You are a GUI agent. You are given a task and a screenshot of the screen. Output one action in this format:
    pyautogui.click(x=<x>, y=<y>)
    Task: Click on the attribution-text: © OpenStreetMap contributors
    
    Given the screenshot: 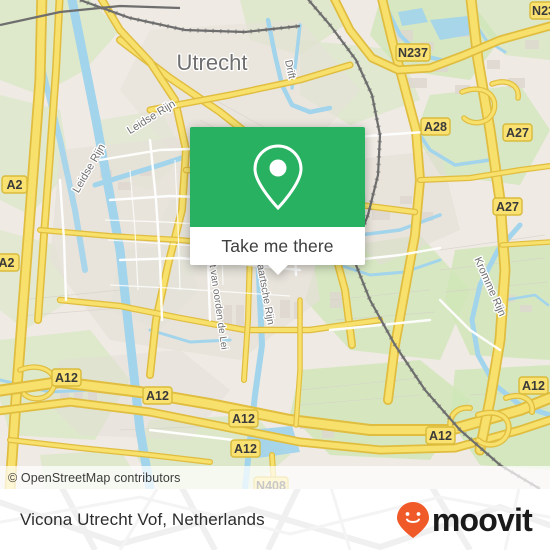 What is the action you would take?
    pyautogui.click(x=94, y=477)
    